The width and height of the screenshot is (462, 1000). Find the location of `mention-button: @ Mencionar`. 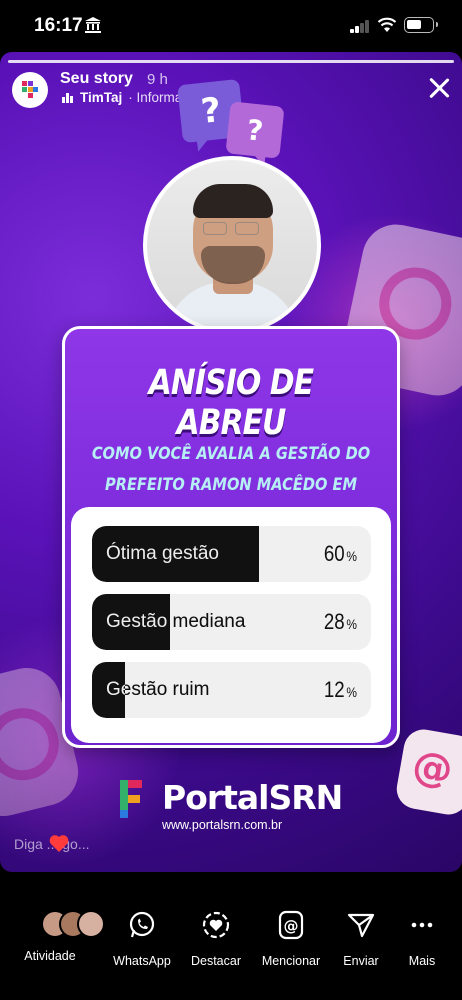

mention-button: @ Mencionar is located at coordinates (291, 939).